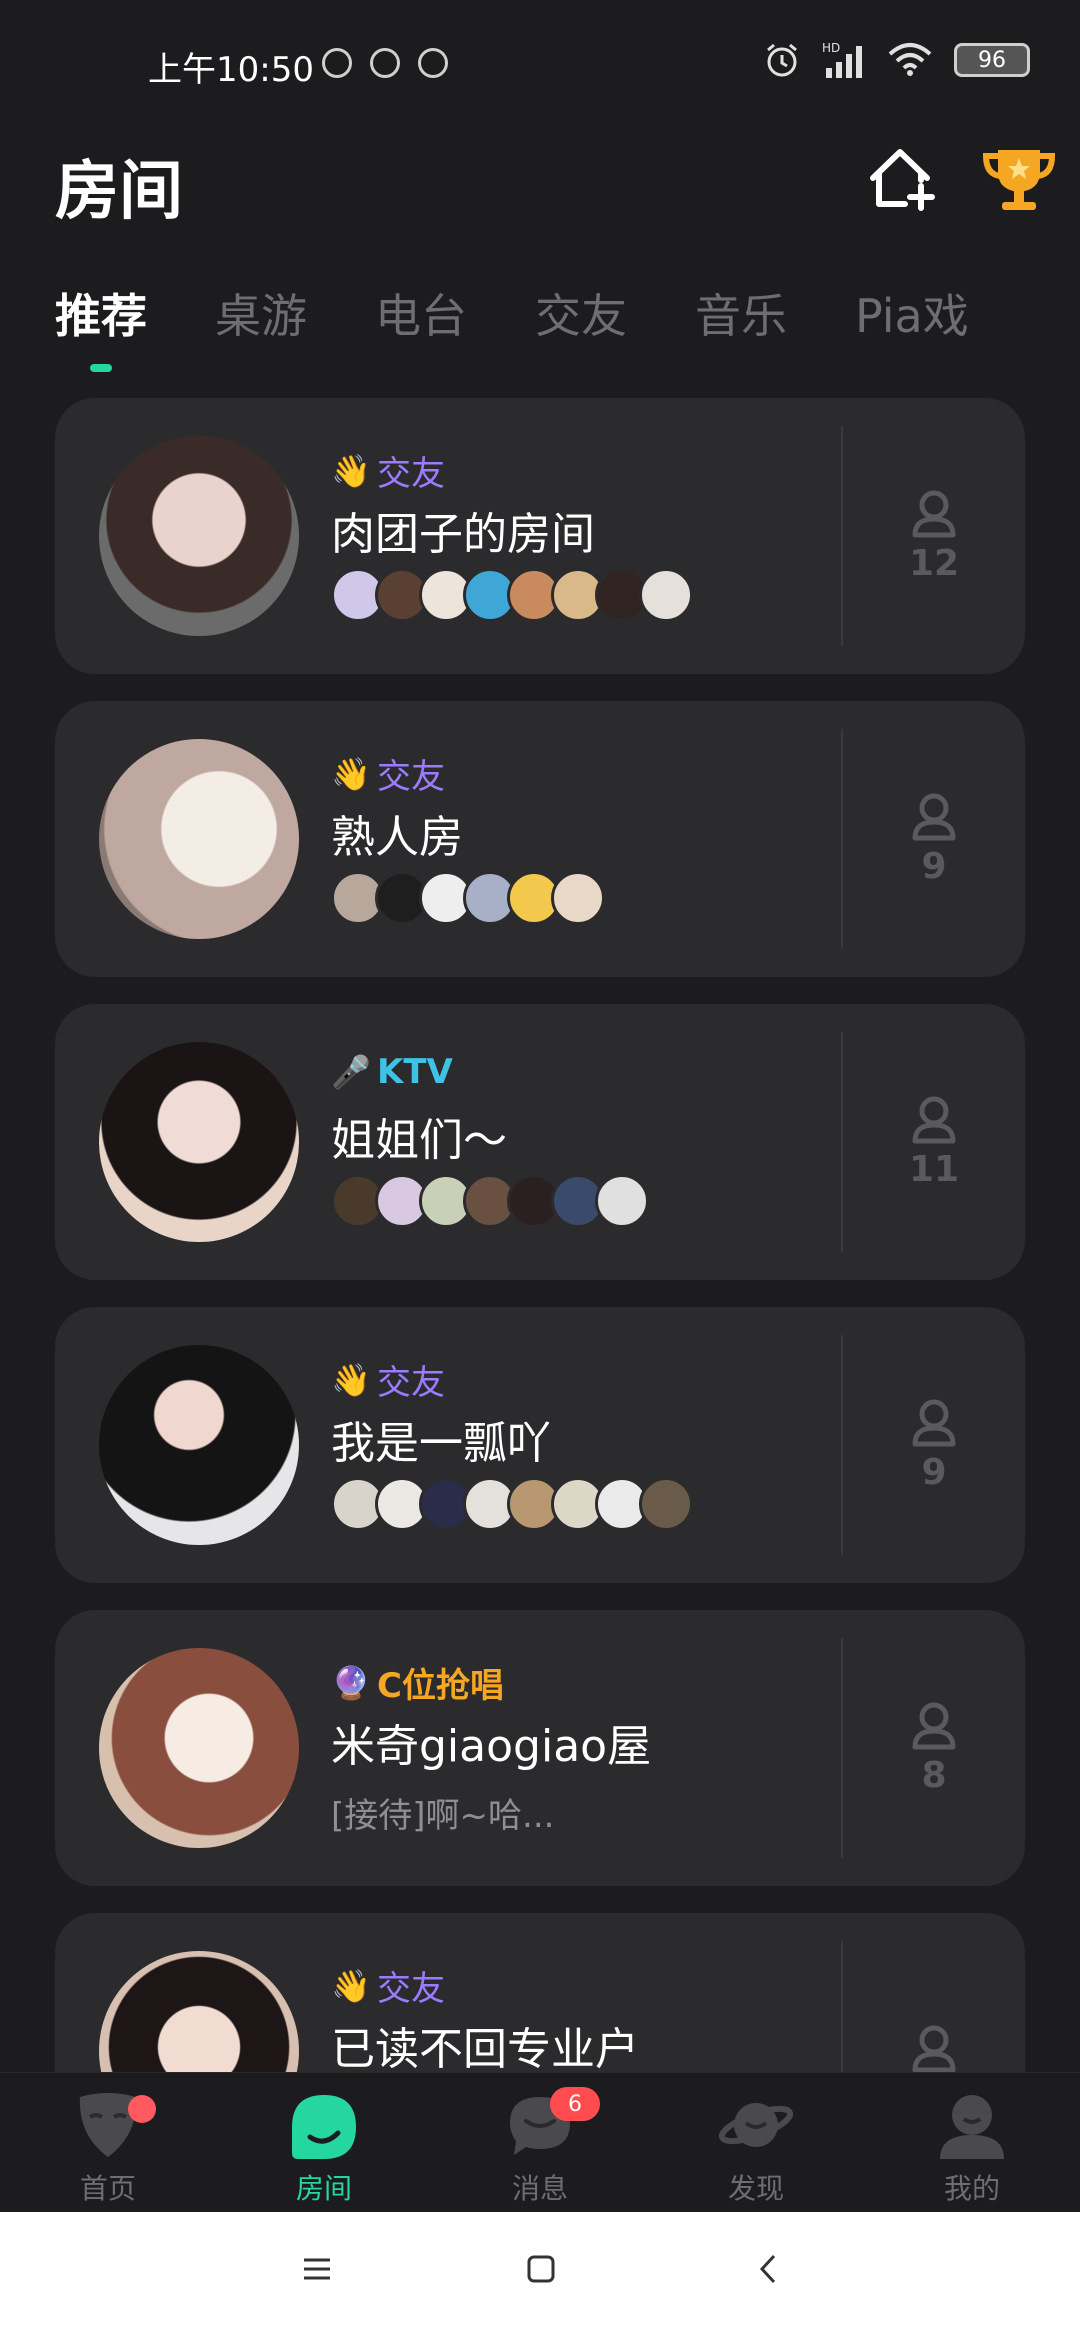 This screenshot has width=1080, height=2340. What do you see at coordinates (1019, 179) in the screenshot?
I see `trophy-icon` at bounding box center [1019, 179].